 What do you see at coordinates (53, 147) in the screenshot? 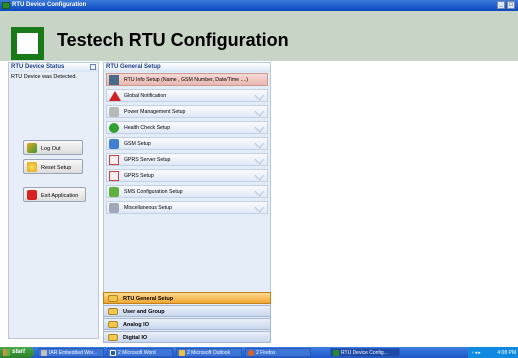
I see `log-out-button: Log Out` at bounding box center [53, 147].